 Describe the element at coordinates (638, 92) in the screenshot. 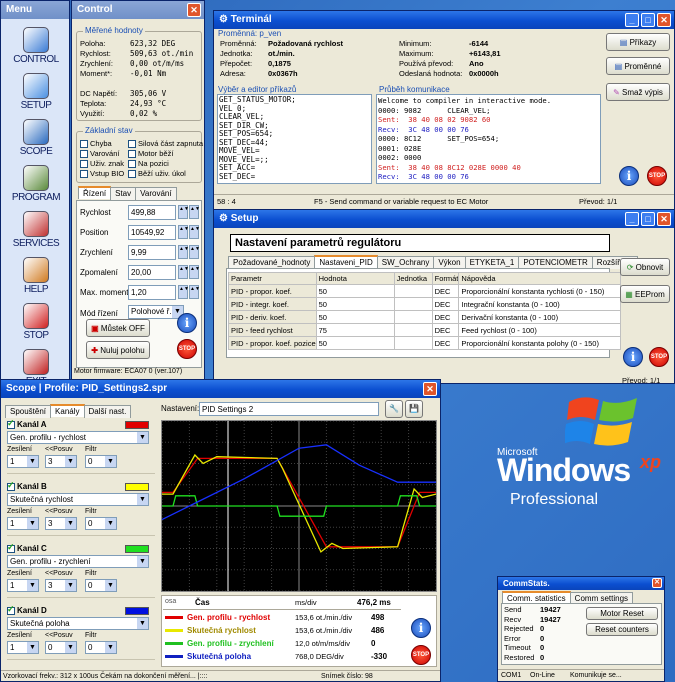

I see `clear-log-button: ✎ Smaž výpis` at that location.